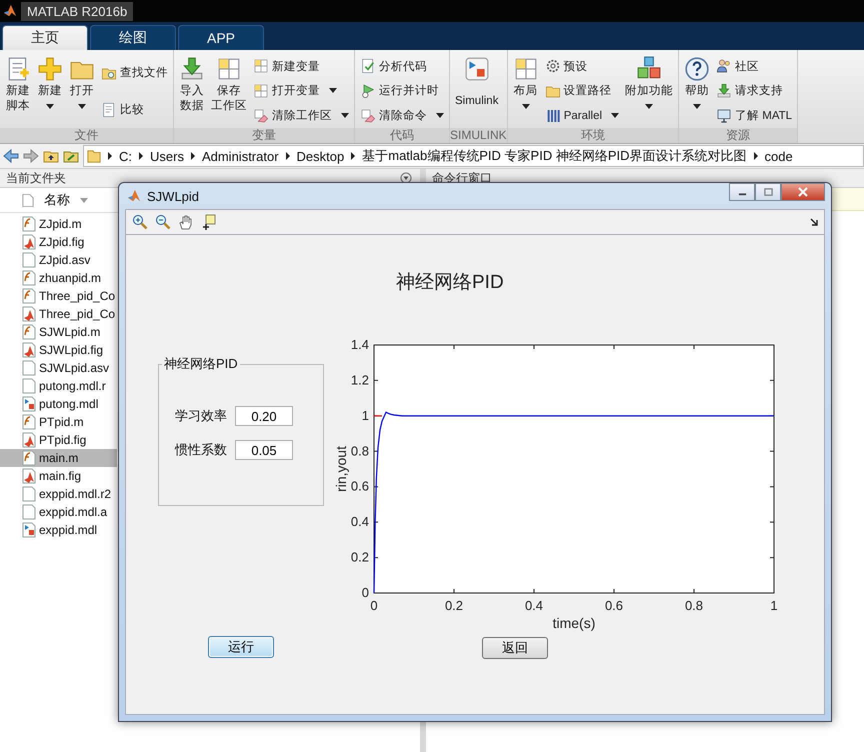 The image size is (864, 752). What do you see at coordinates (58, 260) in the screenshot?
I see `file-item: ZJpid.asv` at bounding box center [58, 260].